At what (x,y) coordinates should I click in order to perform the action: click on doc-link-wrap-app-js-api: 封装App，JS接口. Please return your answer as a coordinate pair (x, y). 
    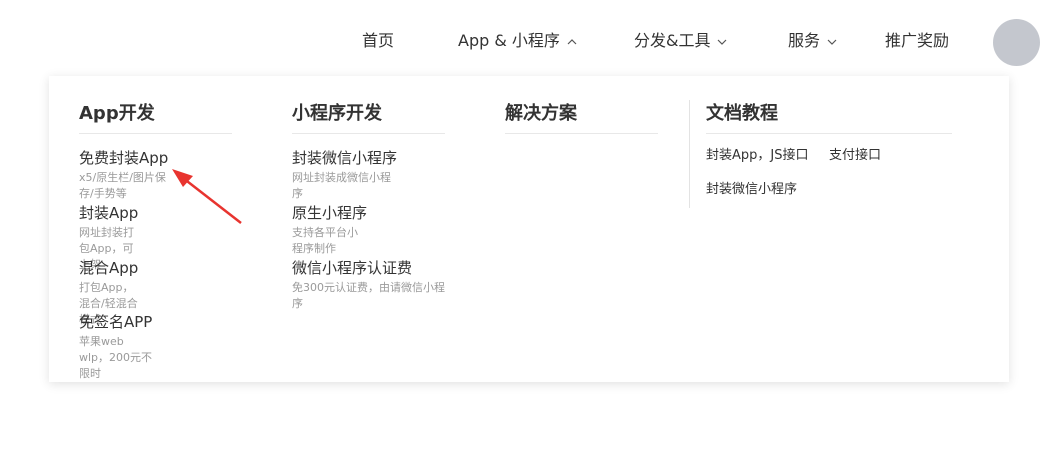
    Looking at the image, I should click on (757, 156).